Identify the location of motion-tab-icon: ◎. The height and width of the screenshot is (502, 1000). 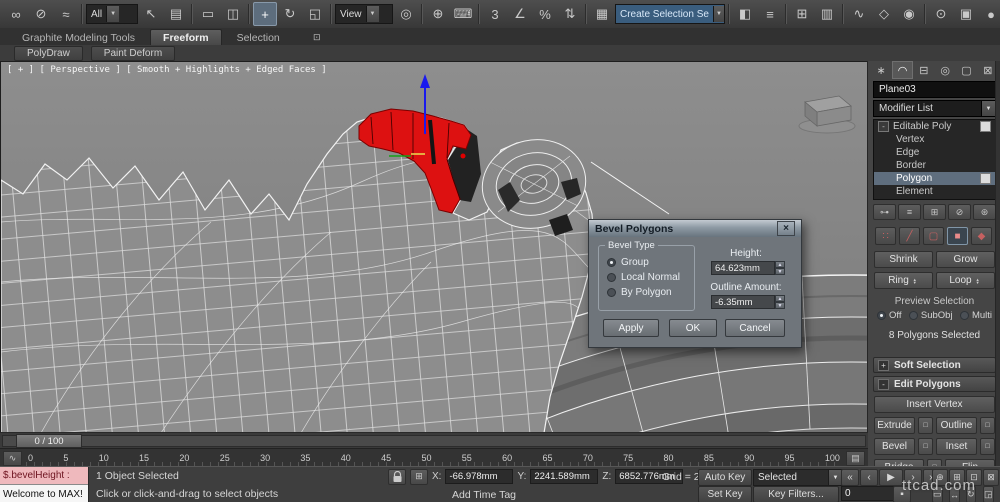
(945, 70).